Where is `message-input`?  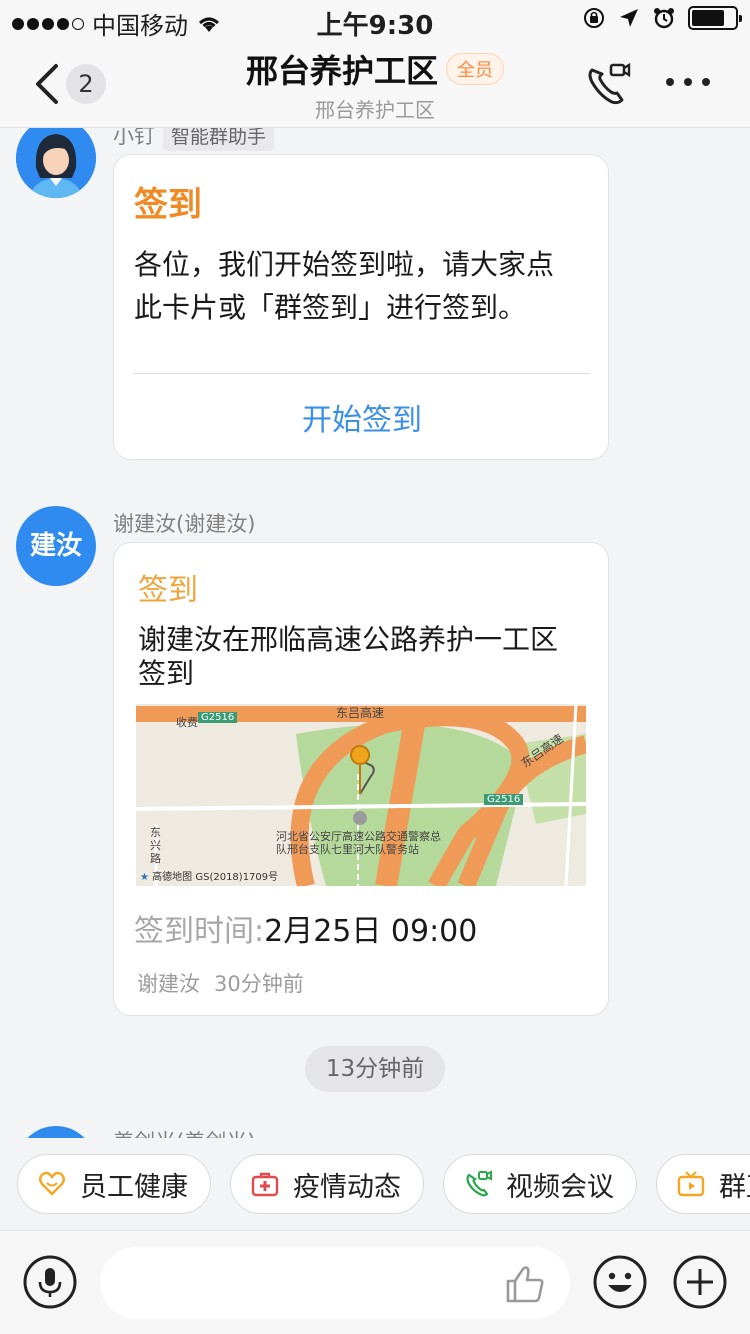
message-input is located at coordinates (335, 1283).